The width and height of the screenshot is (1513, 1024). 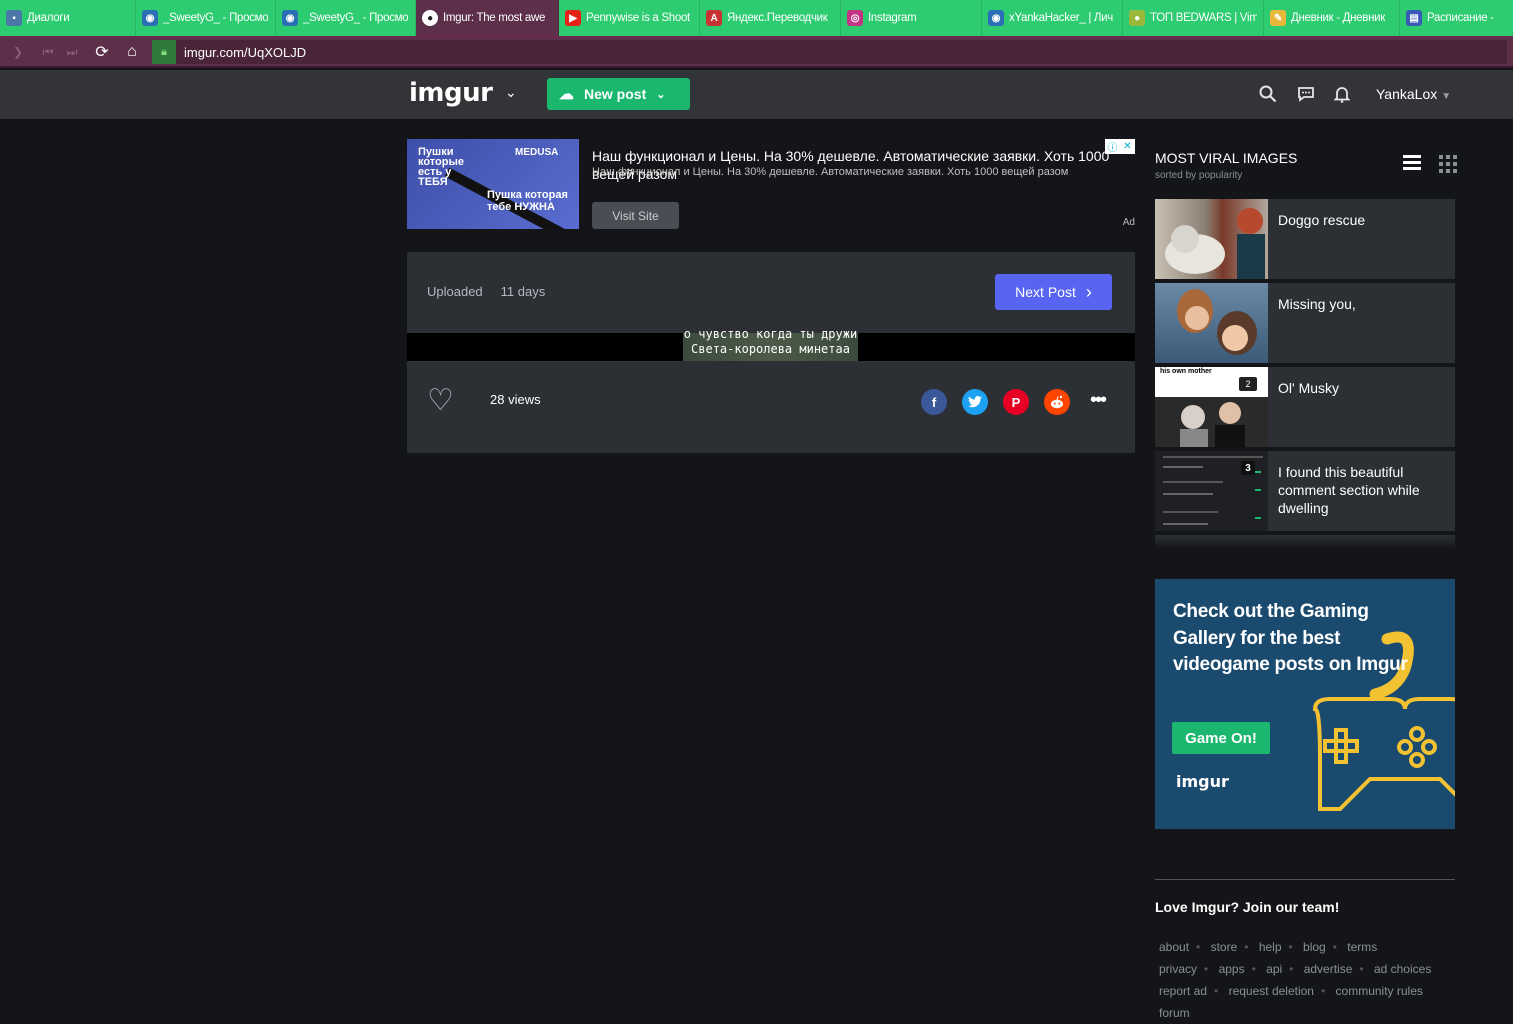 What do you see at coordinates (1305, 323) in the screenshot?
I see `viral-item: Missing you,` at bounding box center [1305, 323].